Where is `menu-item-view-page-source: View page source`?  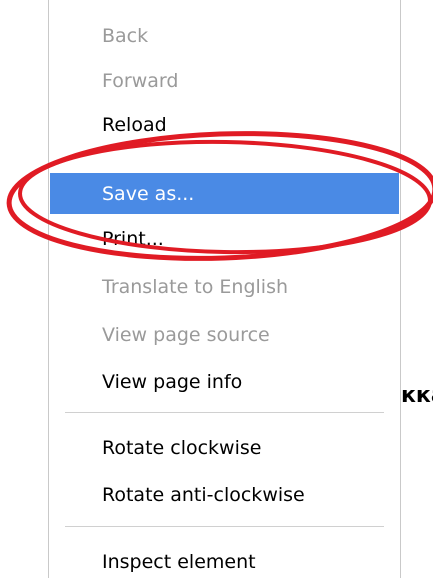 menu-item-view-page-source: View page source is located at coordinates (224, 334).